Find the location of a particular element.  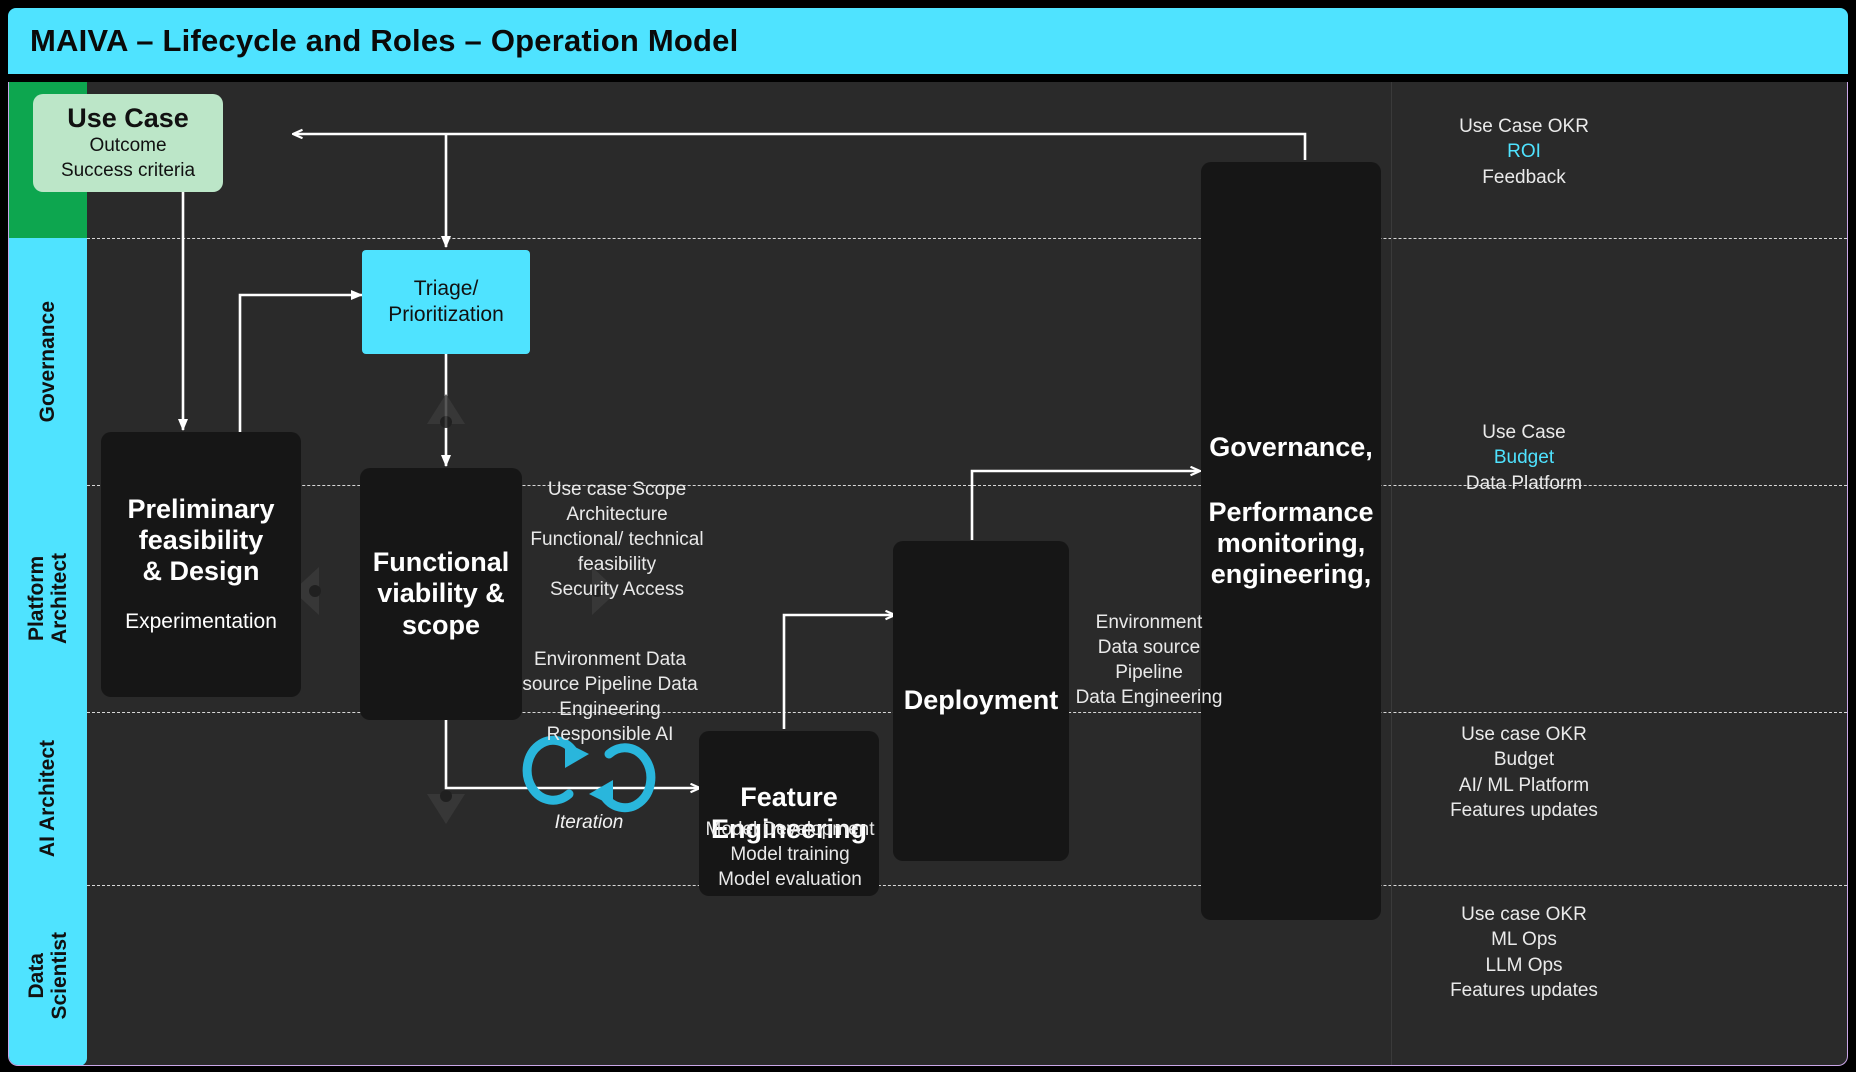

right-note-platform-okr: Use Case Budget Data Platform is located at coordinates (1524, 458).